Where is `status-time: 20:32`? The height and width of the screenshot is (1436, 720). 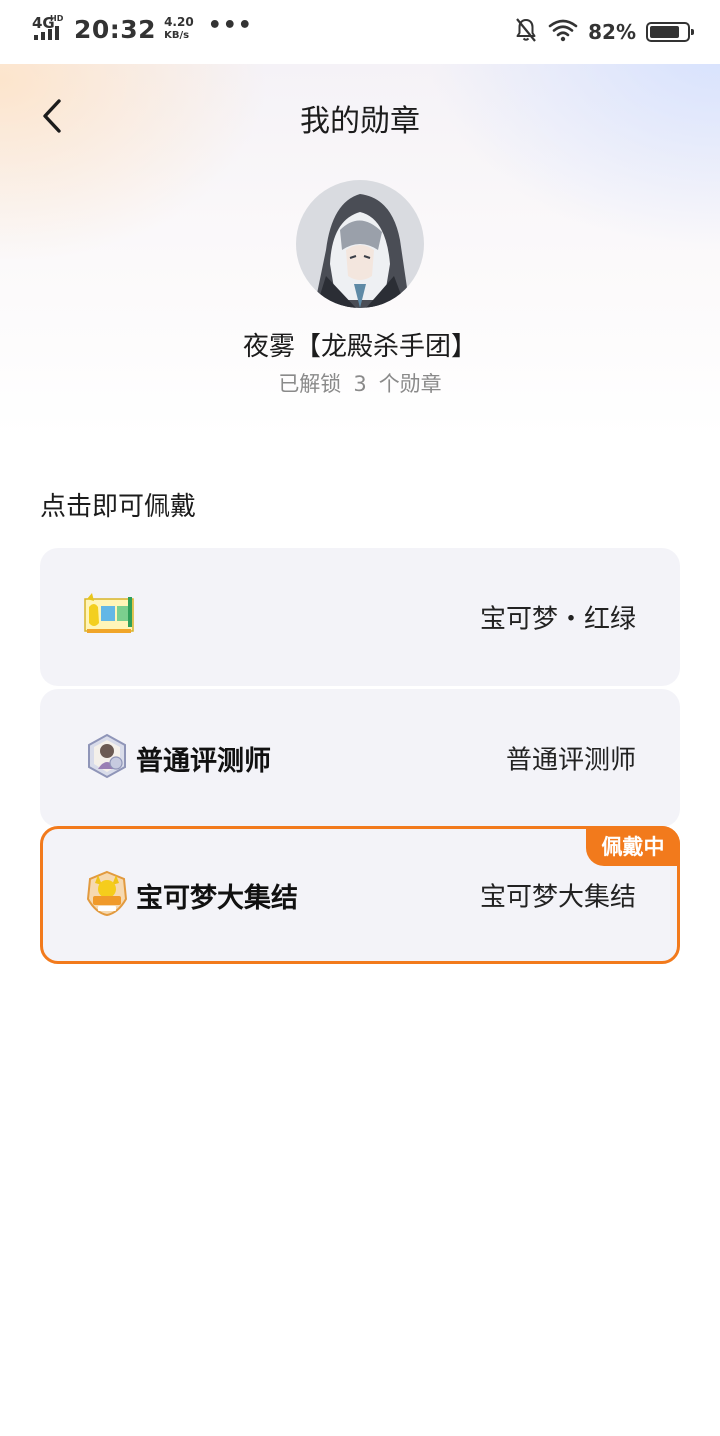
status-time: 20:32 is located at coordinates (115, 29).